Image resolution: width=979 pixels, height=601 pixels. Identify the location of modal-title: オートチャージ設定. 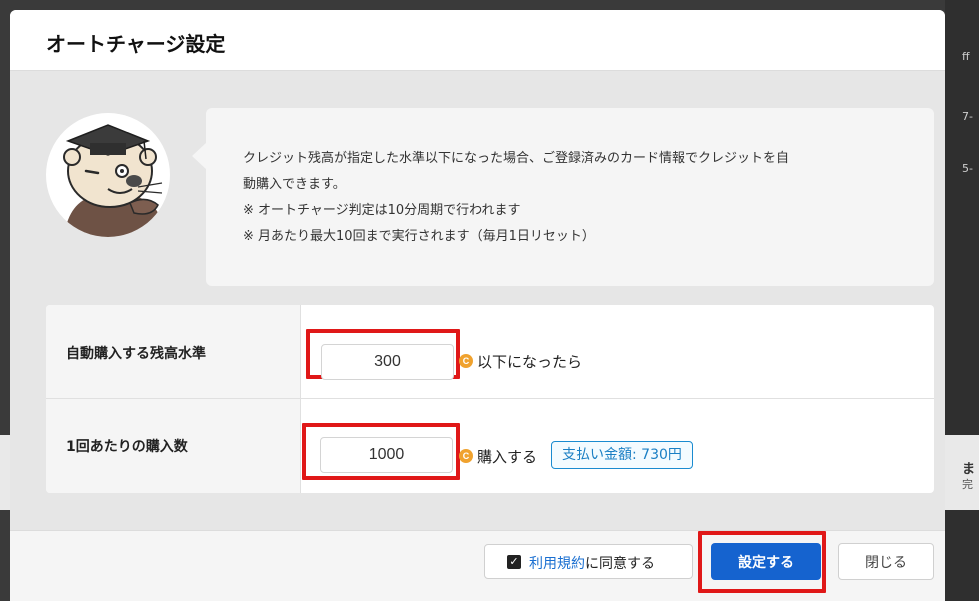
(136, 44).